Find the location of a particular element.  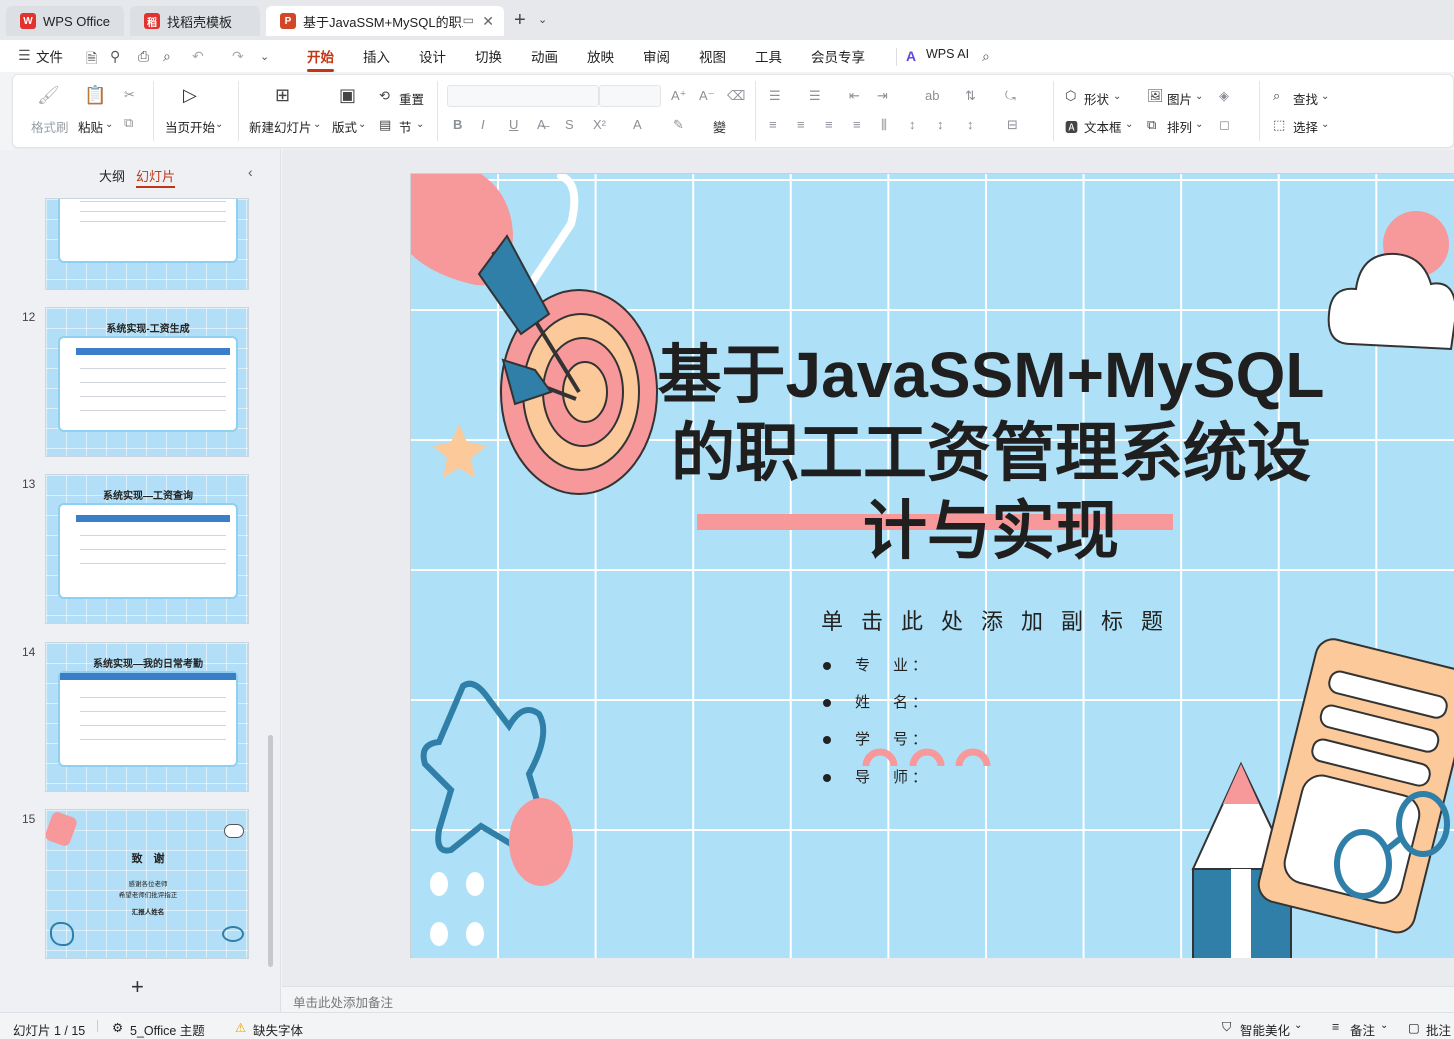

notes-area: 单击此处添加备注 is located at coordinates (868, 999).